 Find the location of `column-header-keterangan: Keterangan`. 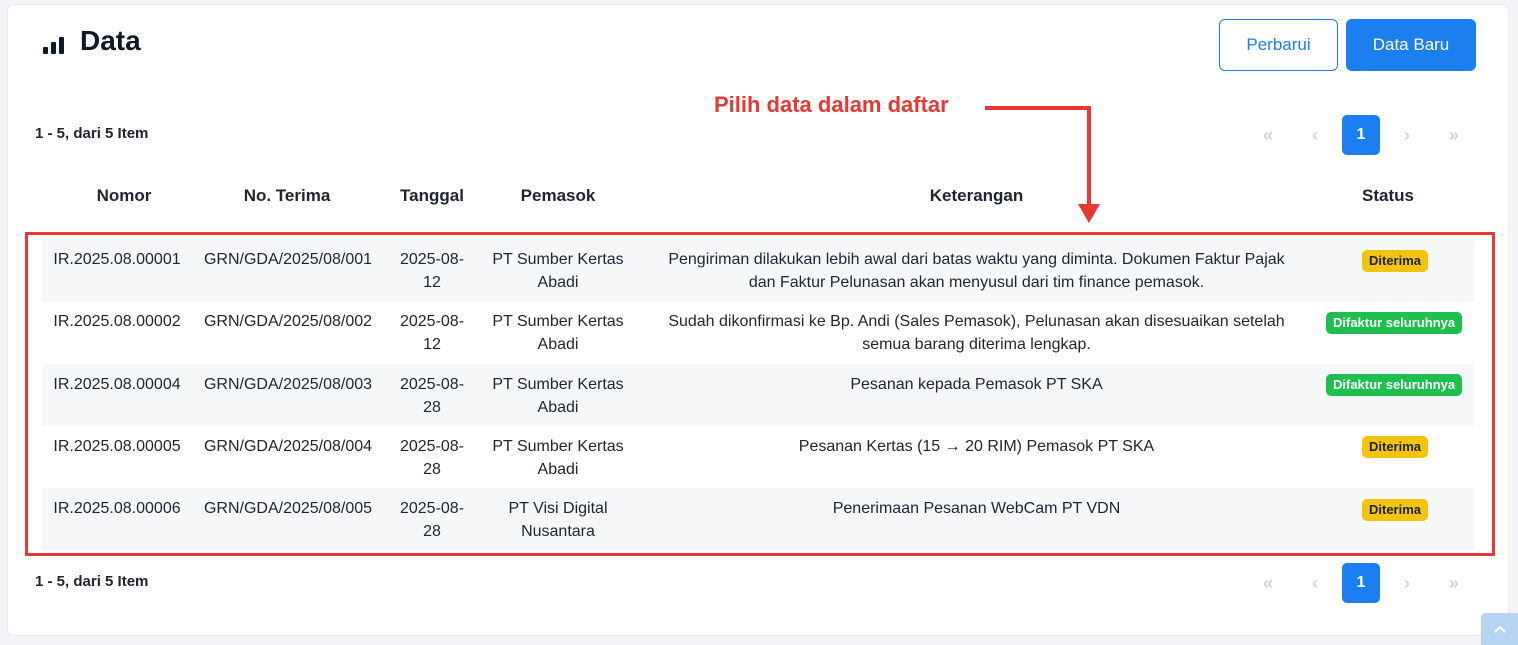

column-header-keterangan: Keterangan is located at coordinates (976, 196).